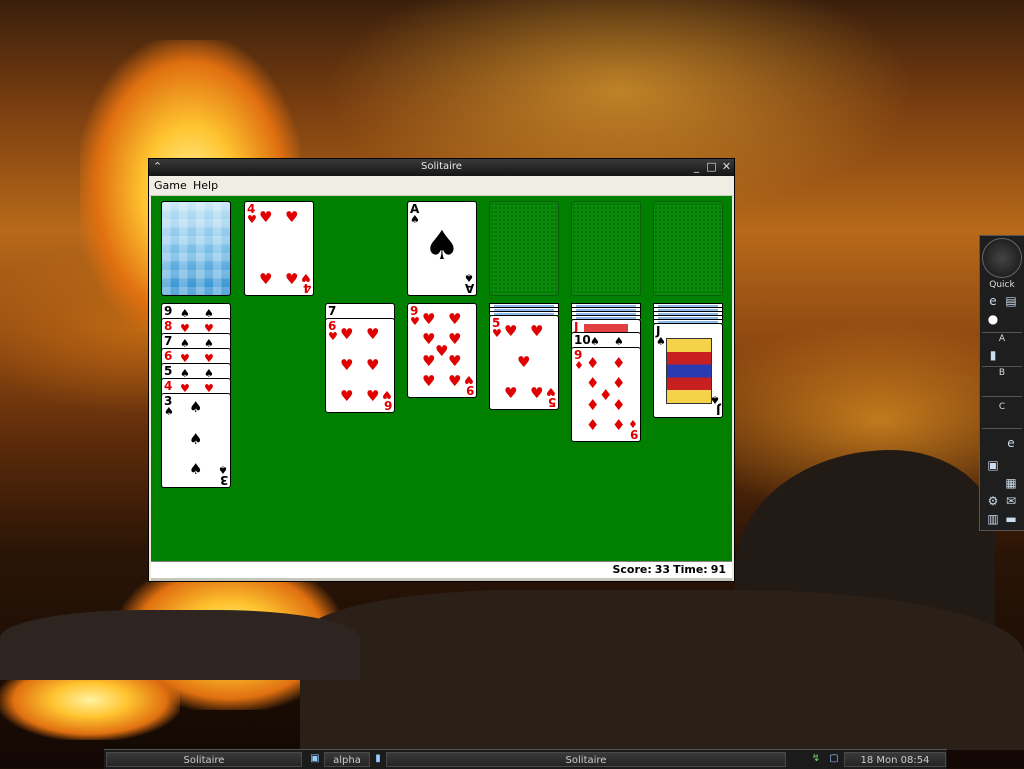 Image resolution: width=1024 pixels, height=769 pixels. Describe the element at coordinates (441, 569) in the screenshot. I see `status-bar: Score: 33 Time: 91` at that location.